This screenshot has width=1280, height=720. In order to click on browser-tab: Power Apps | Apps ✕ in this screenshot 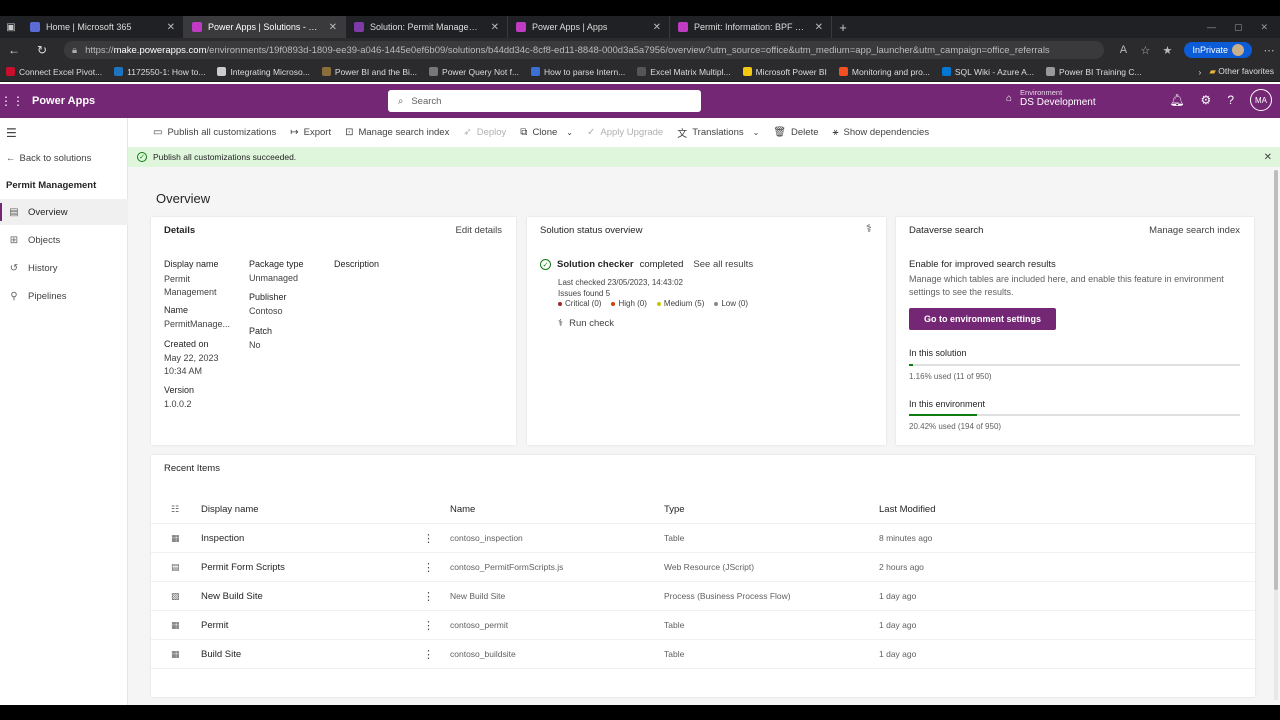, I will do `click(589, 27)`.